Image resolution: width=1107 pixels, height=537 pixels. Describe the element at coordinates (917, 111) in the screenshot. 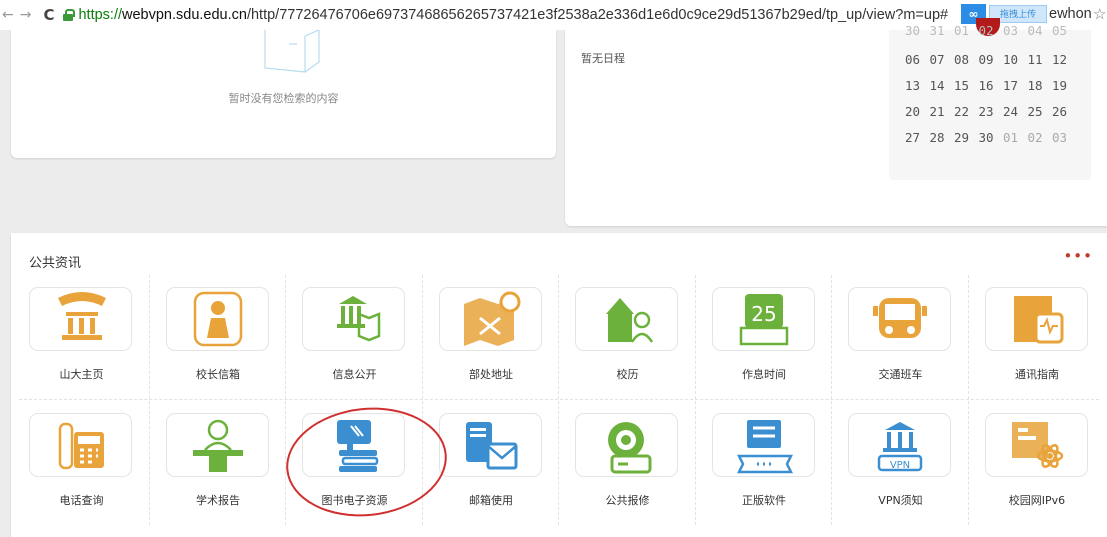

I see `calendar-day: 20` at that location.